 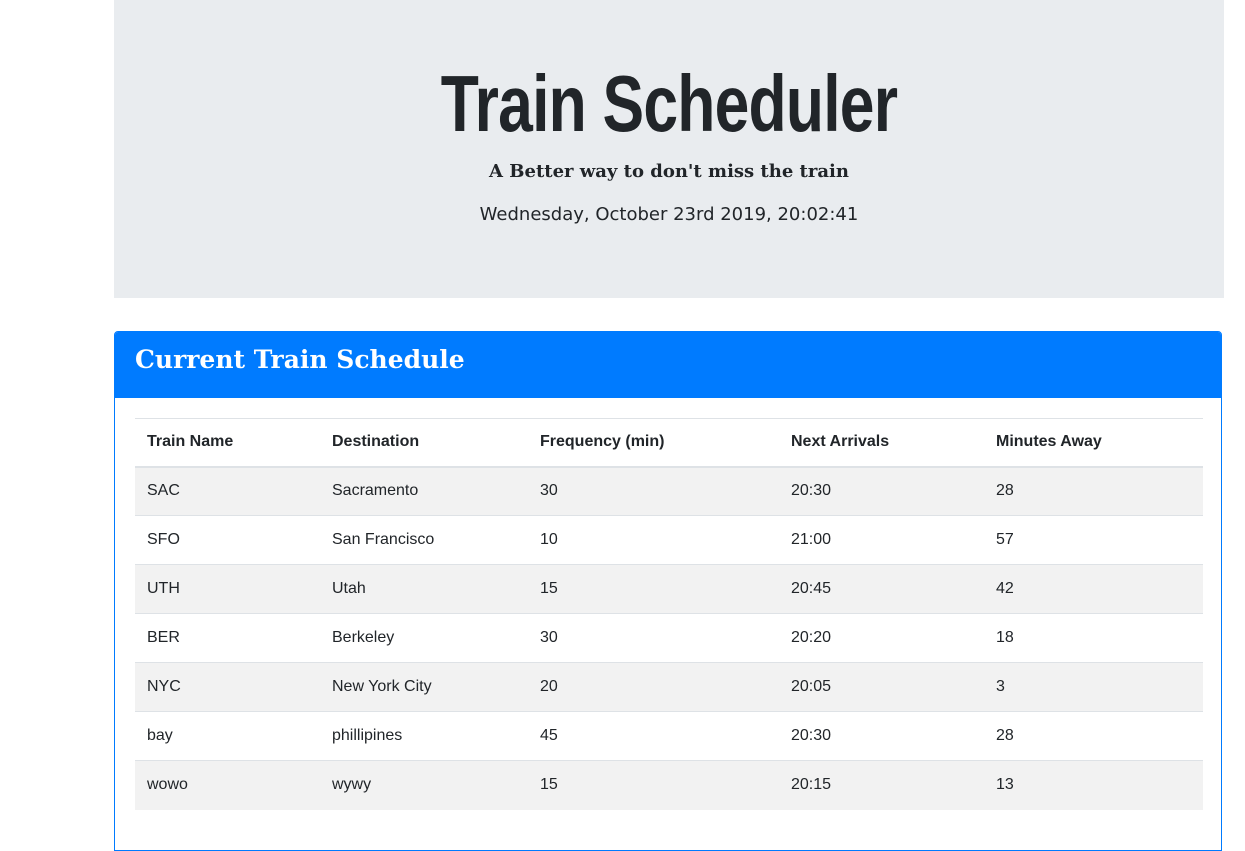 I want to click on cell-train-name: wowo, so click(x=227, y=785).